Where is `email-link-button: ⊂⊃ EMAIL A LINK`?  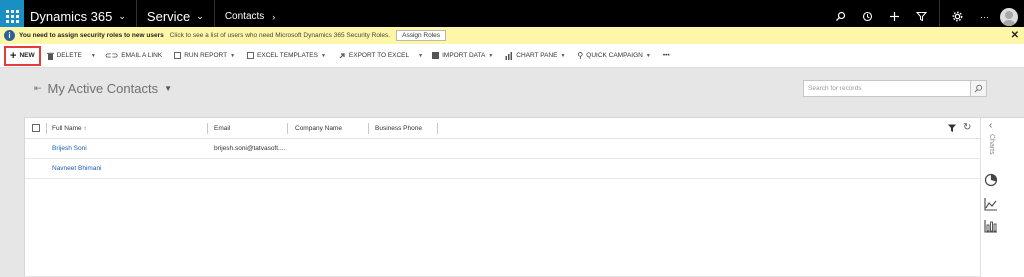 email-link-button: ⊂⊃ EMAIL A LINK is located at coordinates (133, 56).